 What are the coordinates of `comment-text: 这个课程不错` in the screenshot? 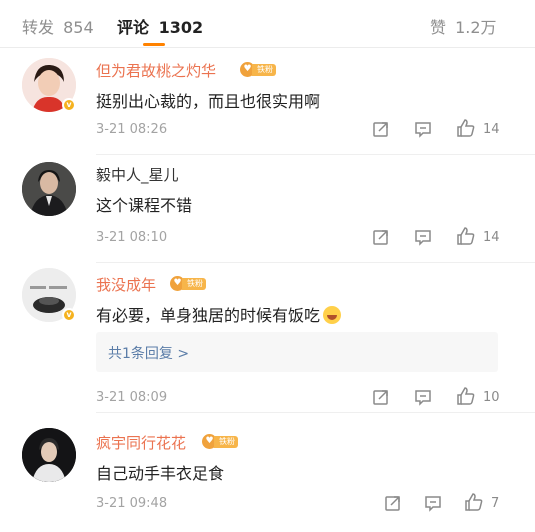 It's located at (144, 205).